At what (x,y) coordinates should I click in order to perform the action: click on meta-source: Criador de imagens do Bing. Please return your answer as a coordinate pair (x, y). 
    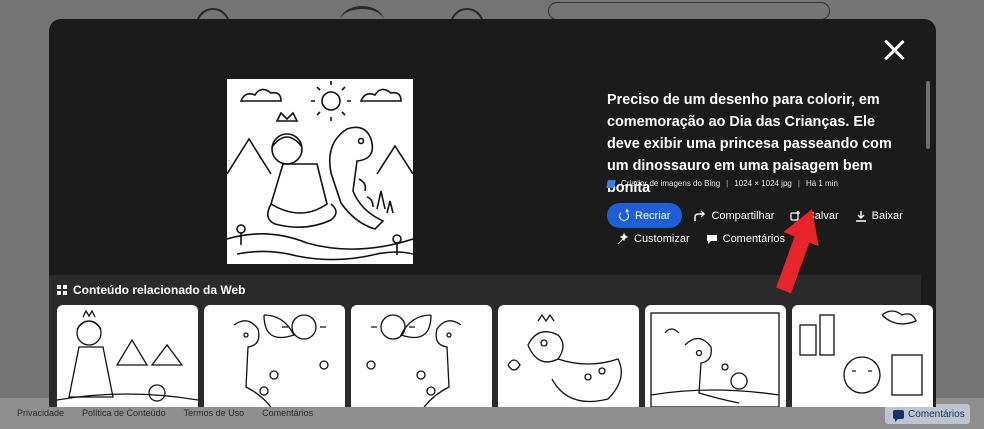
    Looking at the image, I should click on (670, 183).